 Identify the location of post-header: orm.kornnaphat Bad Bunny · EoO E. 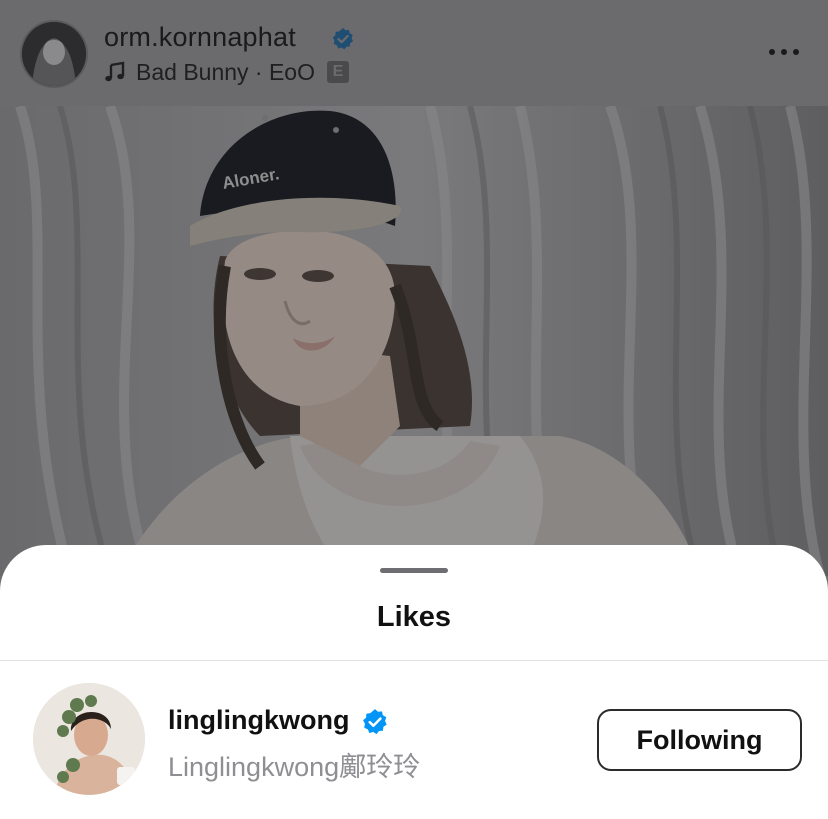
(414, 53).